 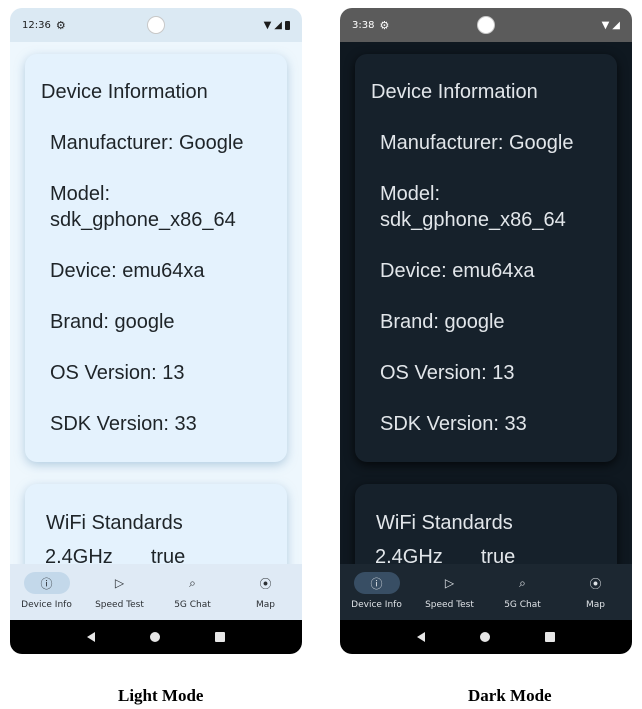 I want to click on status-bar: 12:36 ⚙ ▼ ◢, so click(x=156, y=25).